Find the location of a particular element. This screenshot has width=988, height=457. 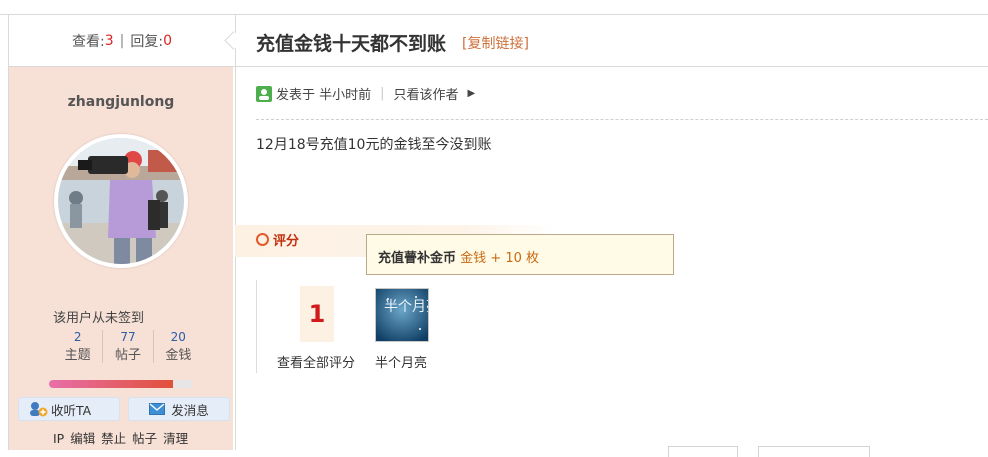

stat-money: 20 金钱 is located at coordinates (178, 346).